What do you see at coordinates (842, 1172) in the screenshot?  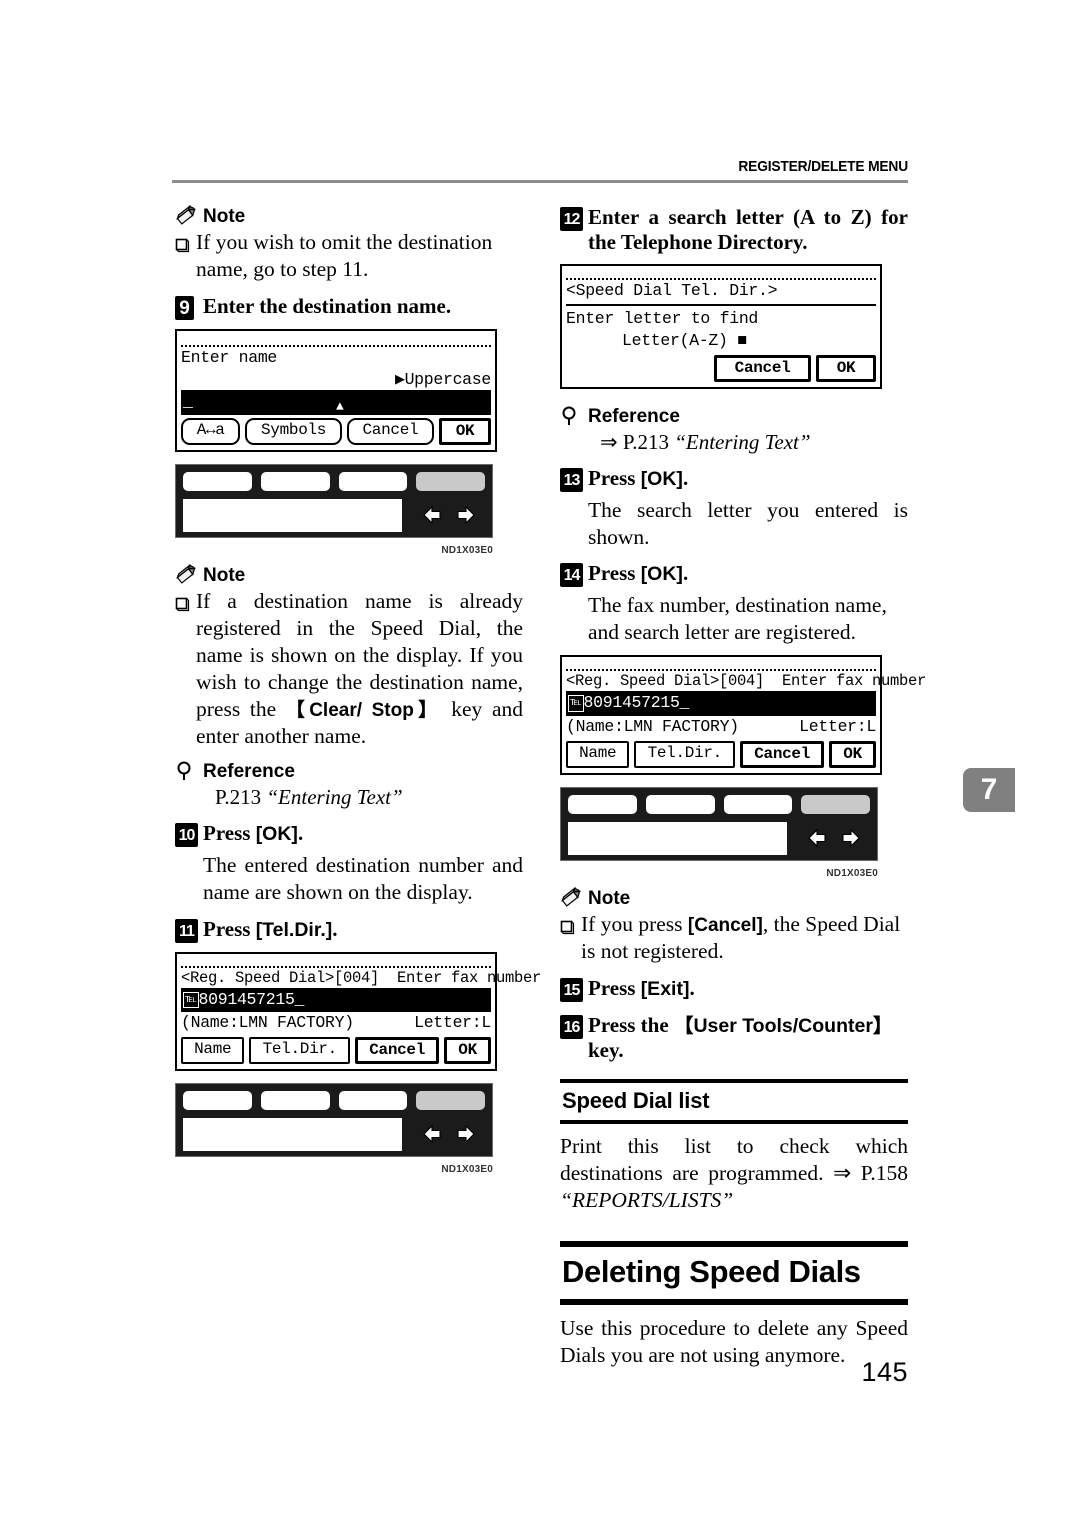 I see `cross-ref-arrow: ⇒` at bounding box center [842, 1172].